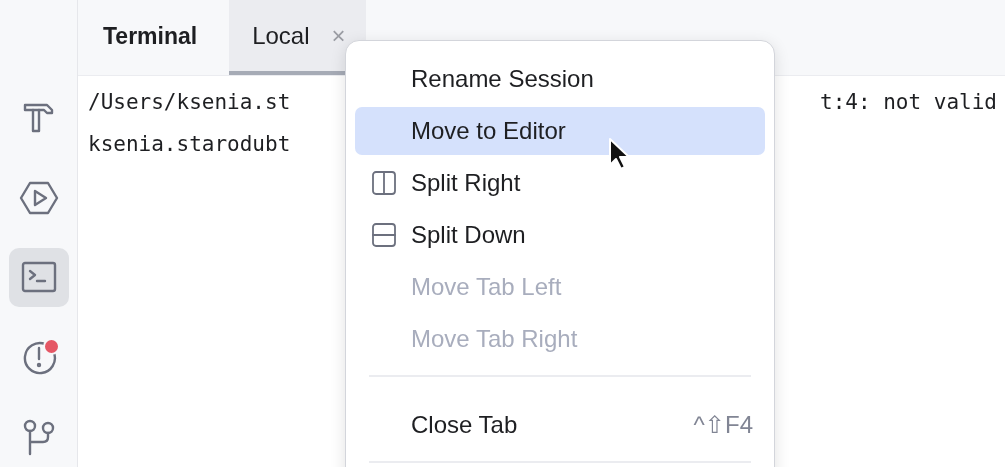 The image size is (1005, 467). What do you see at coordinates (560, 235) in the screenshot?
I see `menu-item: Split Down` at bounding box center [560, 235].